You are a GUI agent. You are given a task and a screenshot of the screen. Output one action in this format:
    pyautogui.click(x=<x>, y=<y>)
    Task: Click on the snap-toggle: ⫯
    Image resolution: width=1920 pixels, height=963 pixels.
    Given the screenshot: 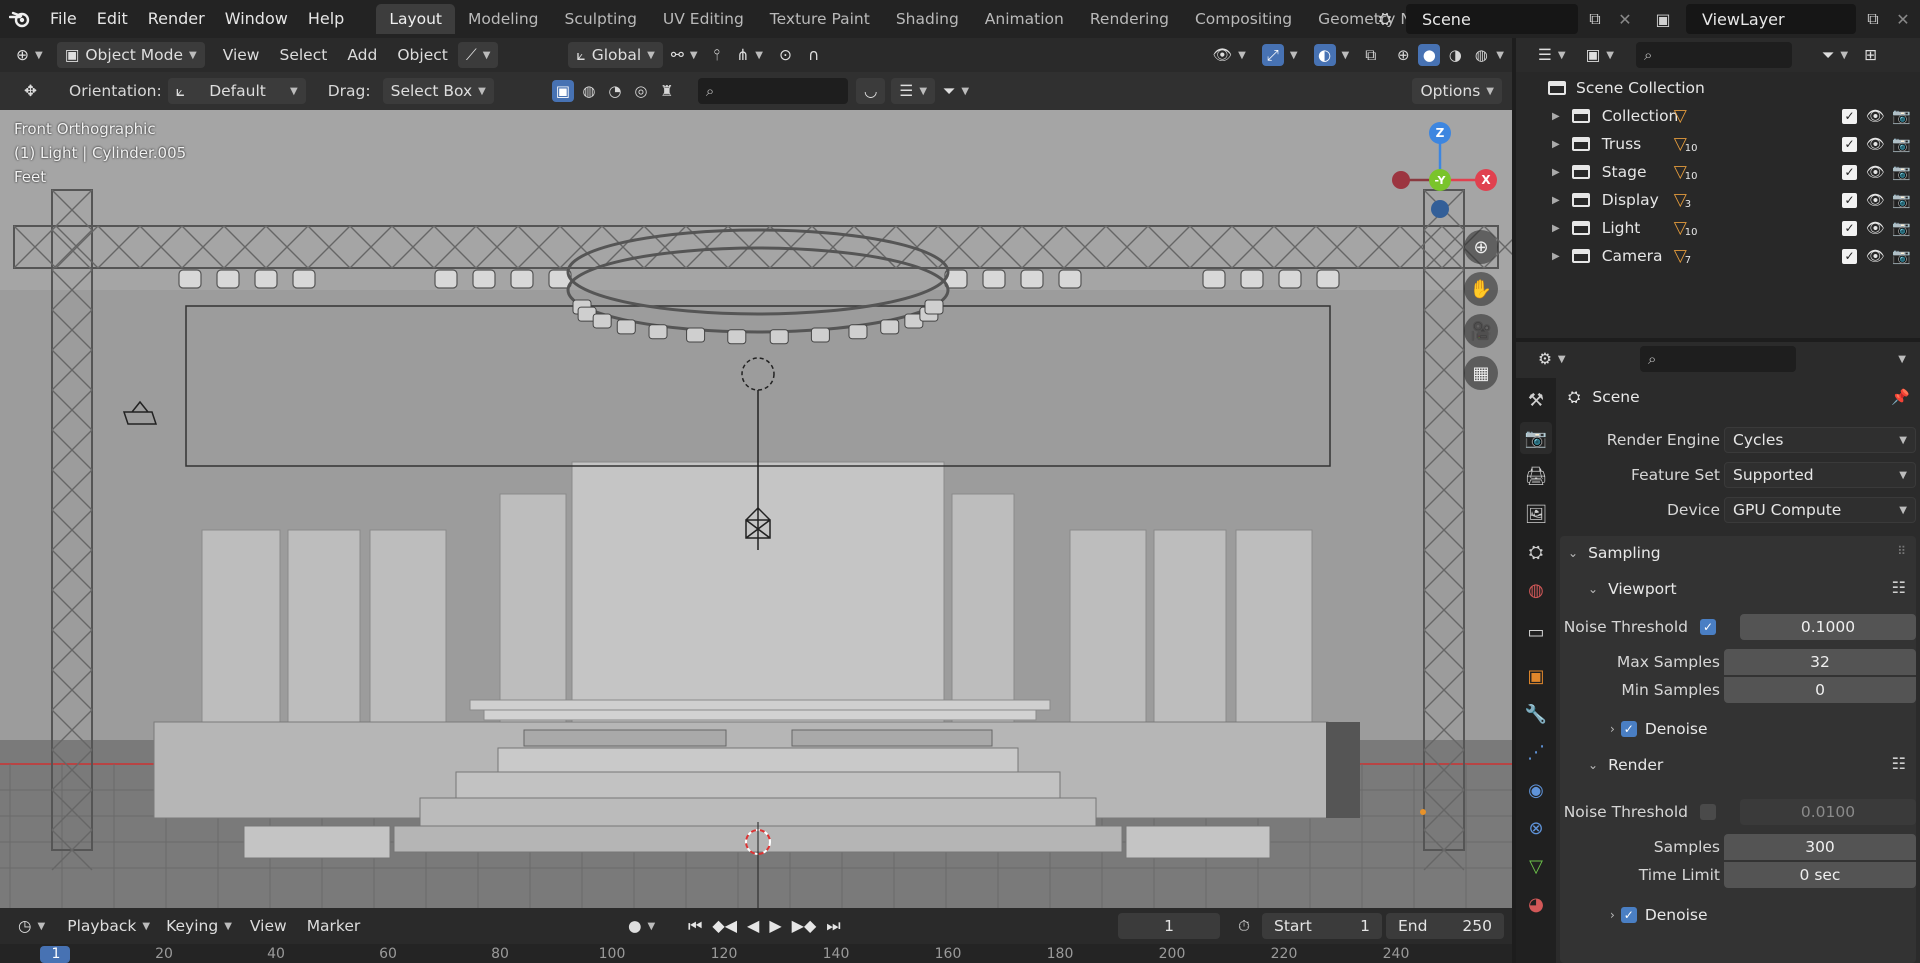 What is the action you would take?
    pyautogui.click(x=717, y=55)
    